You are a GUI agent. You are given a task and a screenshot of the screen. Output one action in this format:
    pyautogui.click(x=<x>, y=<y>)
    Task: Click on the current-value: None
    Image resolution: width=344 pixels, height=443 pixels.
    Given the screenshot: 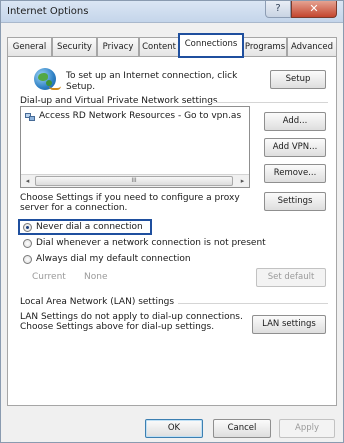 What is the action you would take?
    pyautogui.click(x=96, y=277)
    